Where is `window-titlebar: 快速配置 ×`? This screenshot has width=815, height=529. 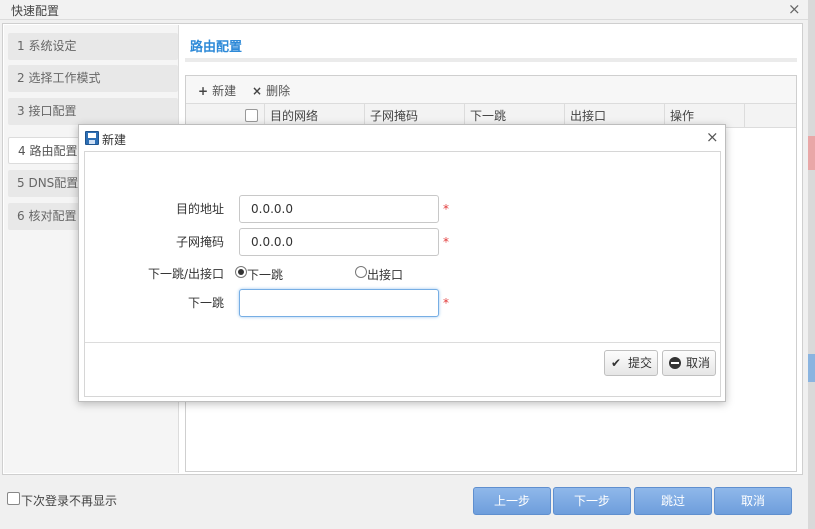 window-titlebar: 快速配置 × is located at coordinates (404, 10).